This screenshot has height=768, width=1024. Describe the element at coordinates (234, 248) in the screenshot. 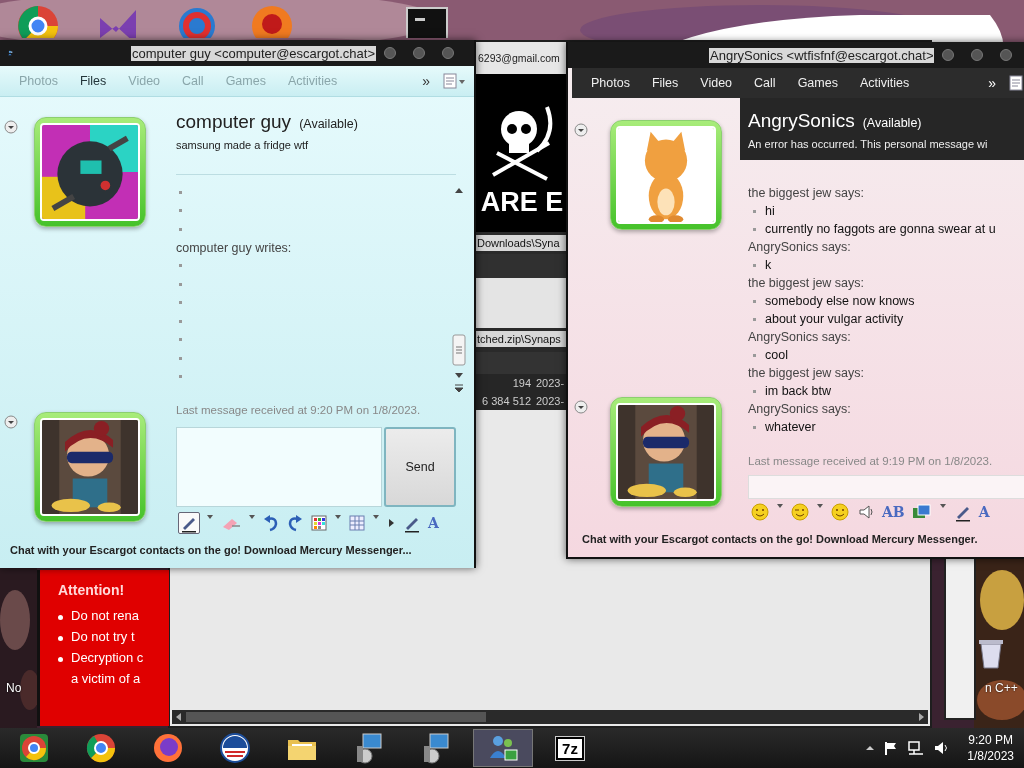

I see `sender-line: computer guy writes:` at that location.